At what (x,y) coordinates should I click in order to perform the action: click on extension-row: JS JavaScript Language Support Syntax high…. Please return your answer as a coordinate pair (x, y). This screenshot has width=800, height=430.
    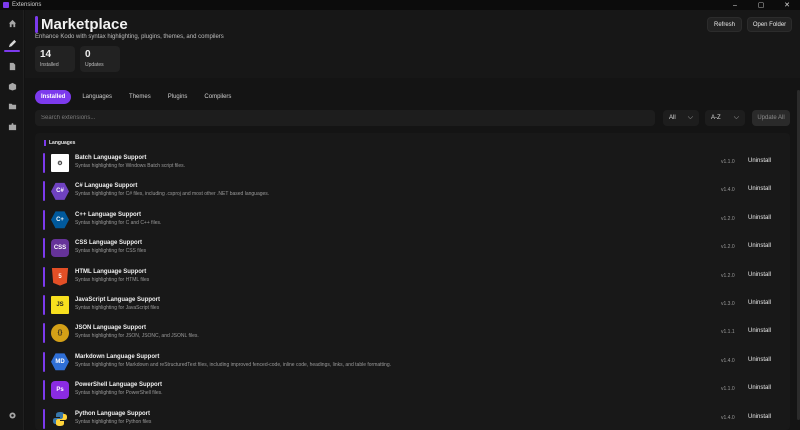
    Looking at the image, I should click on (412, 305).